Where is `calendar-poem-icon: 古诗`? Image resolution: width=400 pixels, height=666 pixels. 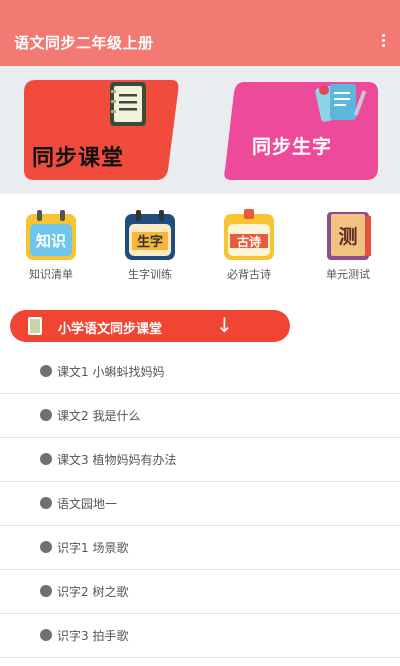
calendar-poem-icon: 古诗 is located at coordinates (249, 235).